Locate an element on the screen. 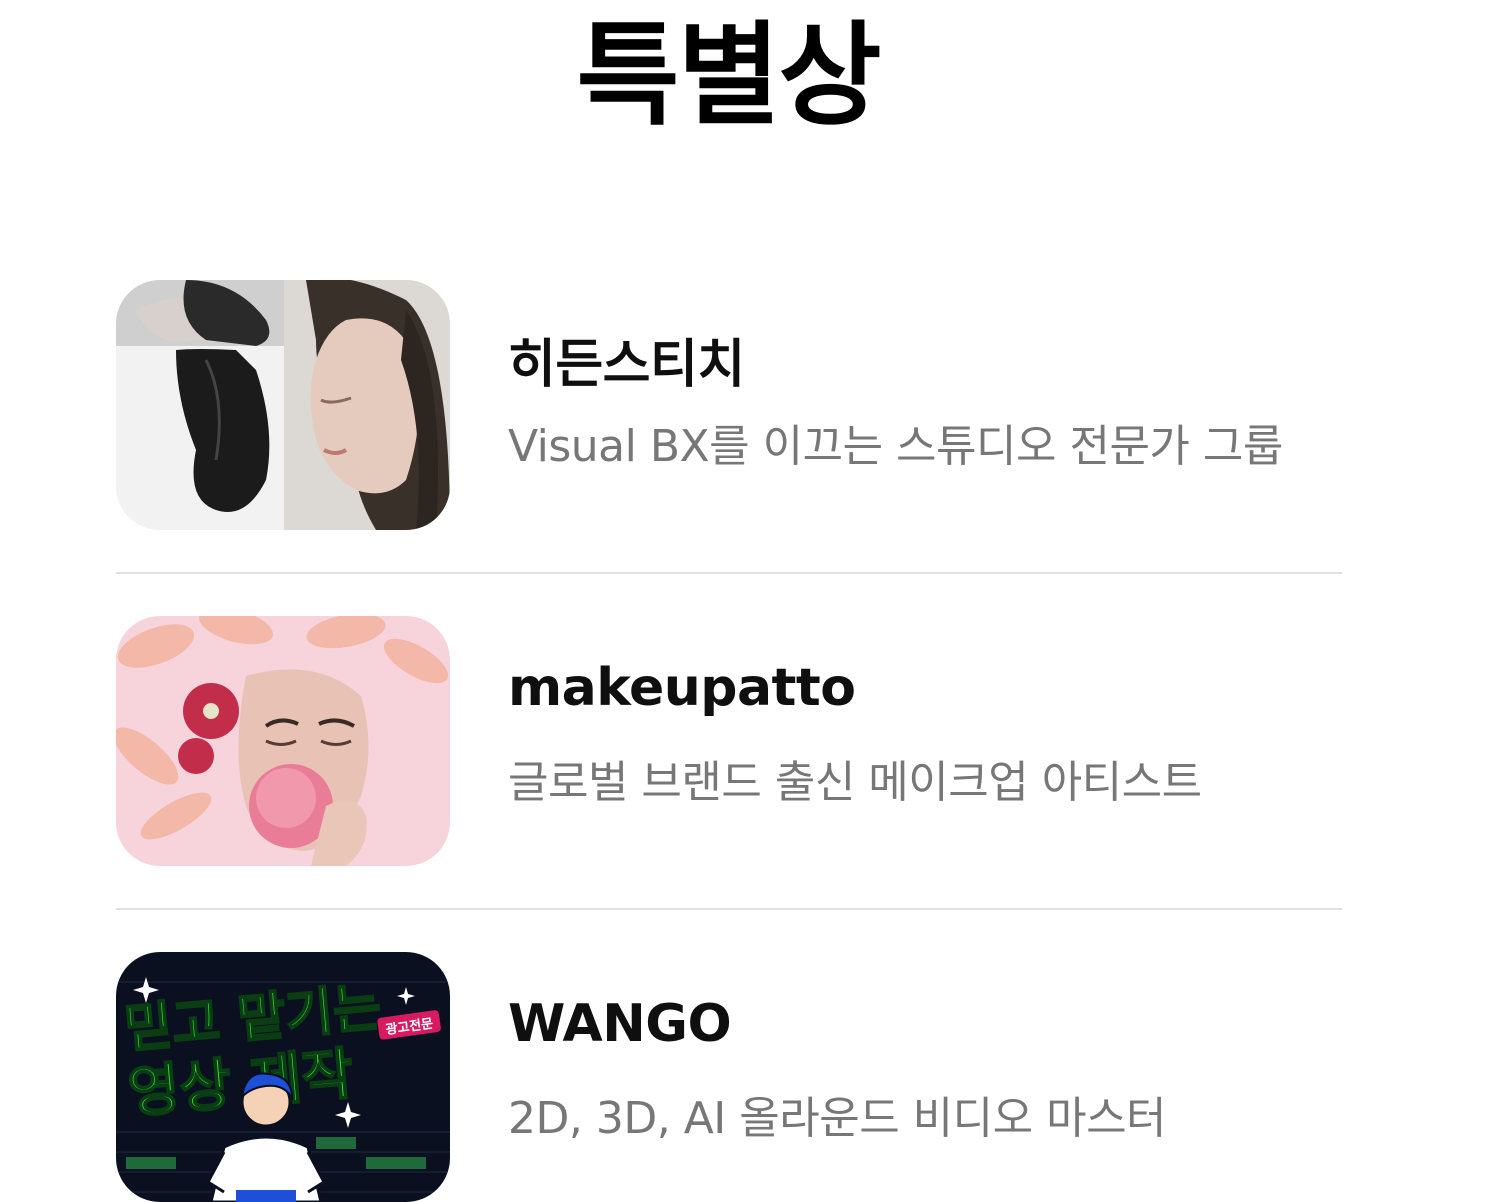 Image resolution: width=1492 pixels, height=1202 pixels. entry-name: 히든스티치 is located at coordinates (626, 365).